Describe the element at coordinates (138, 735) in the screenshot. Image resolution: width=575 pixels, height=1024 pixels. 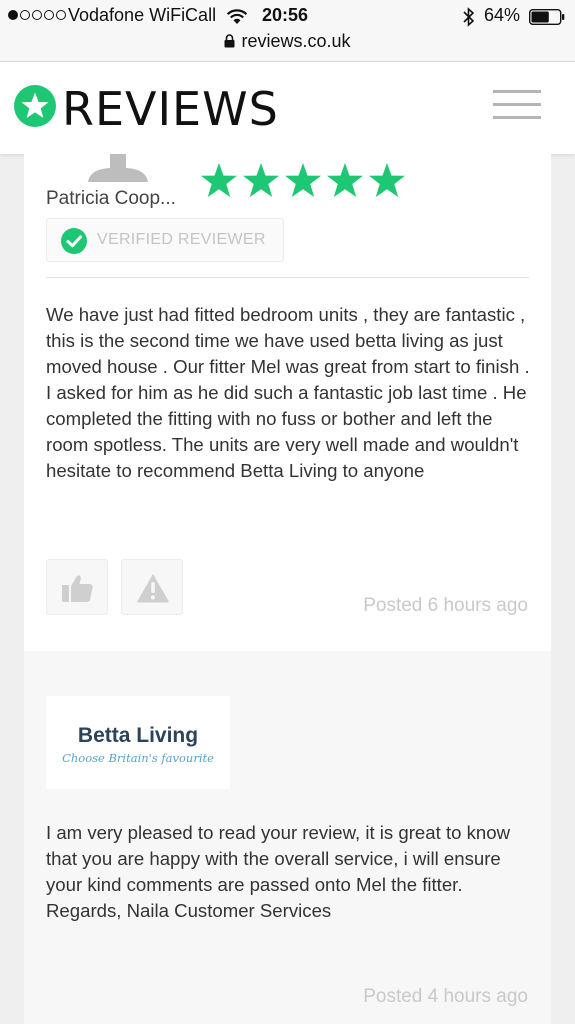
I see `company-logo-name: Betta Living` at that location.